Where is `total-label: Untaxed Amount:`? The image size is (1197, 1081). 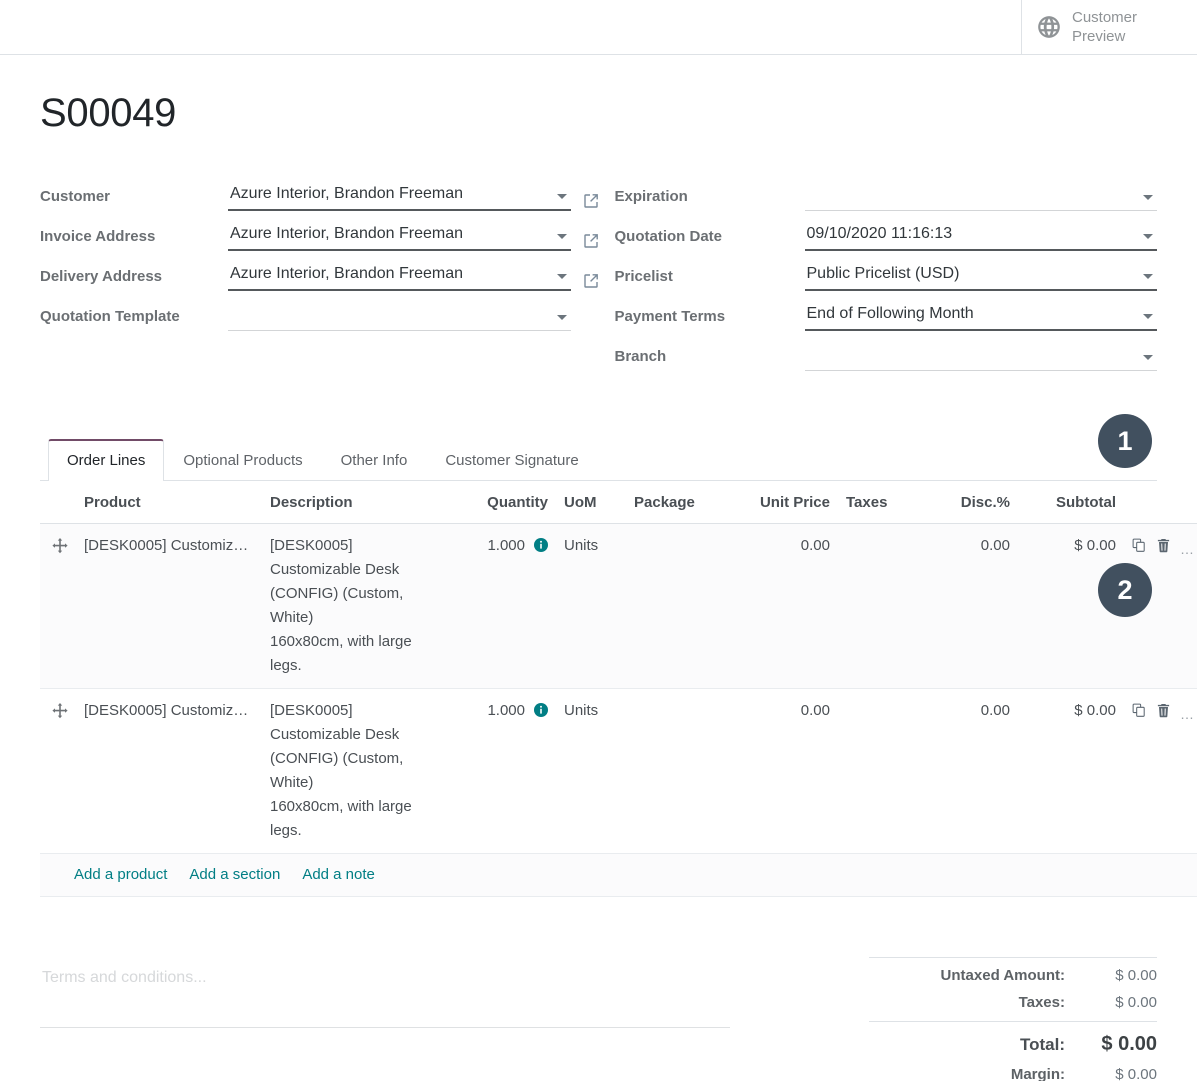
total-label: Untaxed Amount: is located at coordinates (1002, 975).